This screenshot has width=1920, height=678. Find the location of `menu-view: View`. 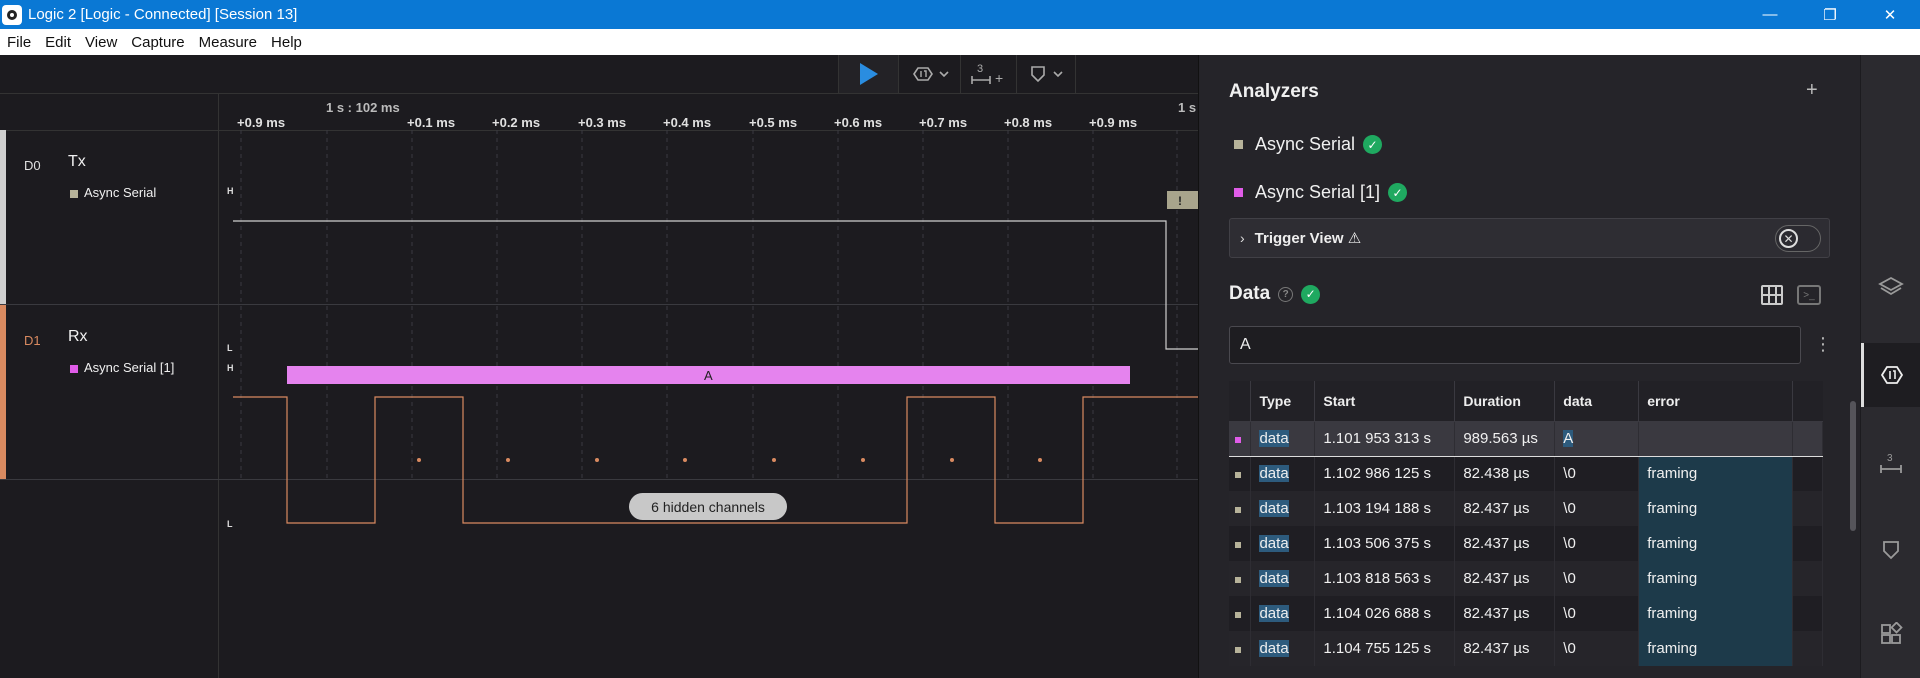

menu-view: View is located at coordinates (101, 42).